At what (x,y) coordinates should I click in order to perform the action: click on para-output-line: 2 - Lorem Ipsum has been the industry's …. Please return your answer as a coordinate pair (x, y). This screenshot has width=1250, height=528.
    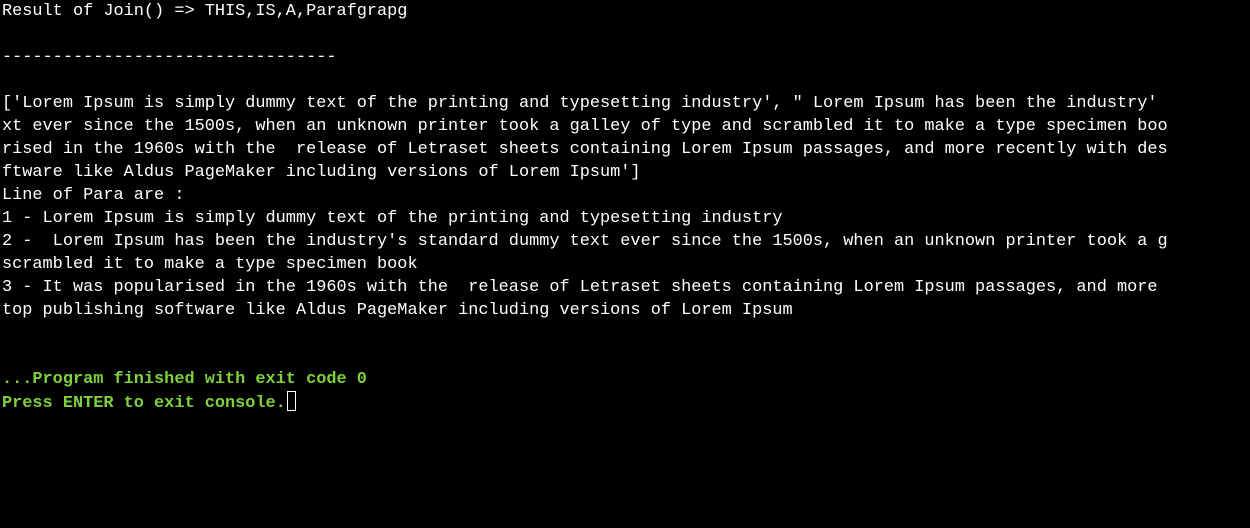
    Looking at the image, I should click on (585, 241).